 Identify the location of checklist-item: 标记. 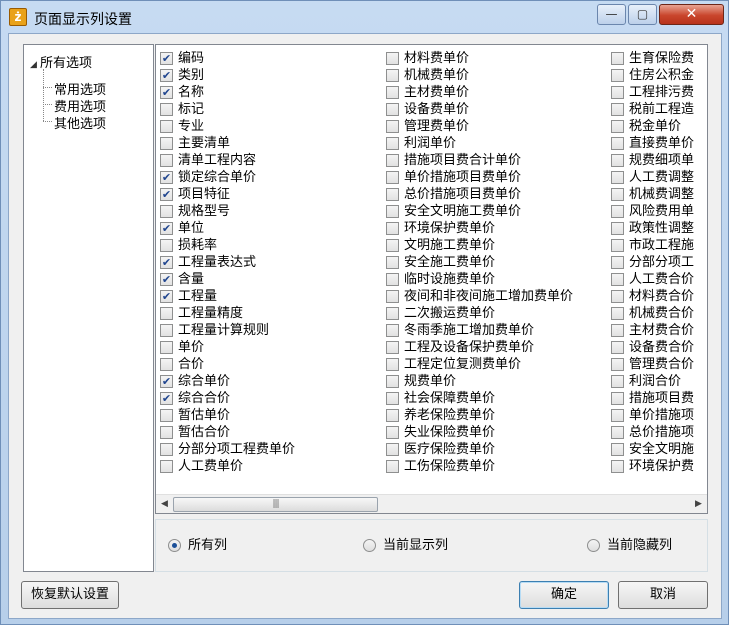
(226, 109).